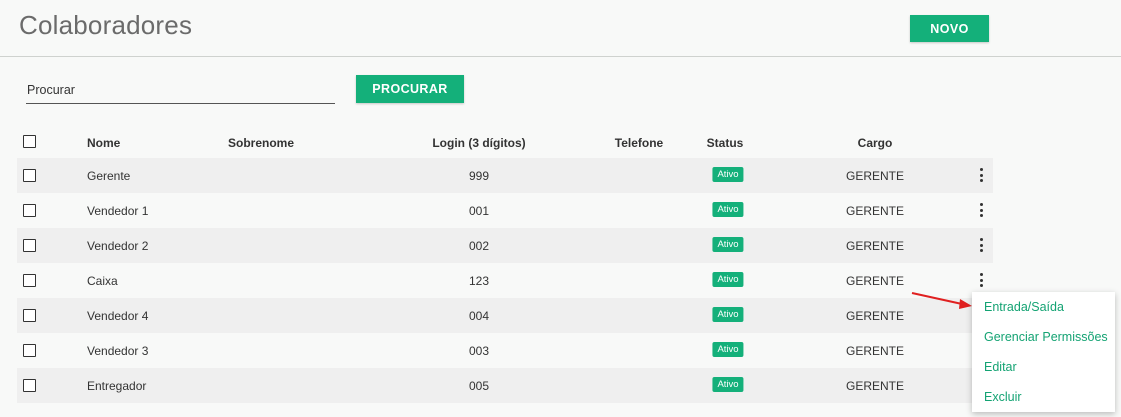  What do you see at coordinates (479, 143) in the screenshot?
I see `column-header-login: Login (3 dígitos)` at bounding box center [479, 143].